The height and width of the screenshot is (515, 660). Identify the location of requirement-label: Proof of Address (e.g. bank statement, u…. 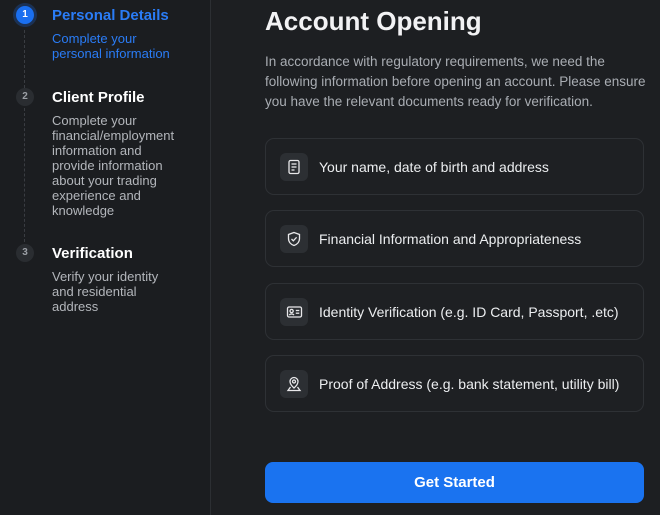
(469, 384).